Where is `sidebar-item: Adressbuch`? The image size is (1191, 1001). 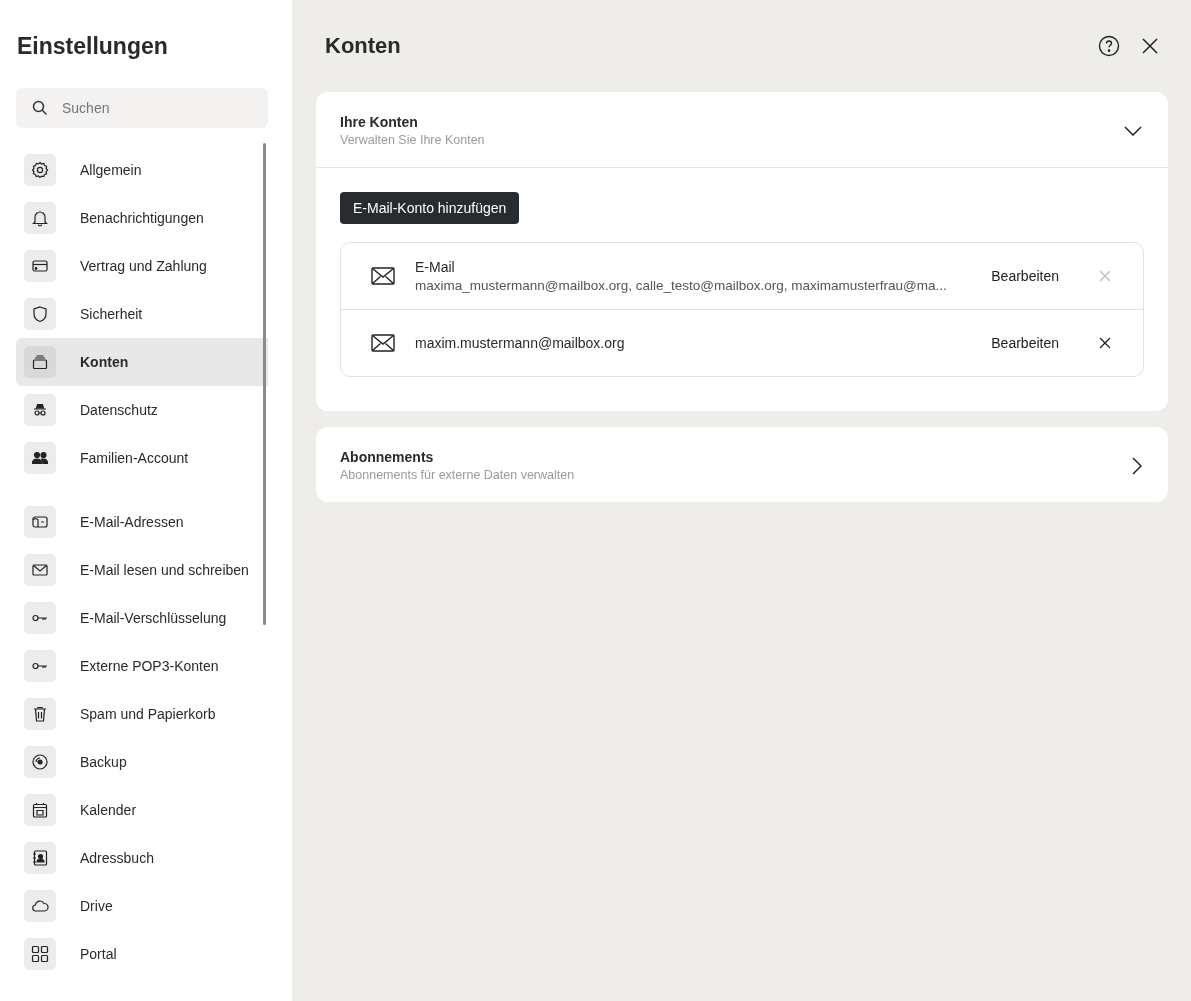
sidebar-item: Adressbuch is located at coordinates (142, 858).